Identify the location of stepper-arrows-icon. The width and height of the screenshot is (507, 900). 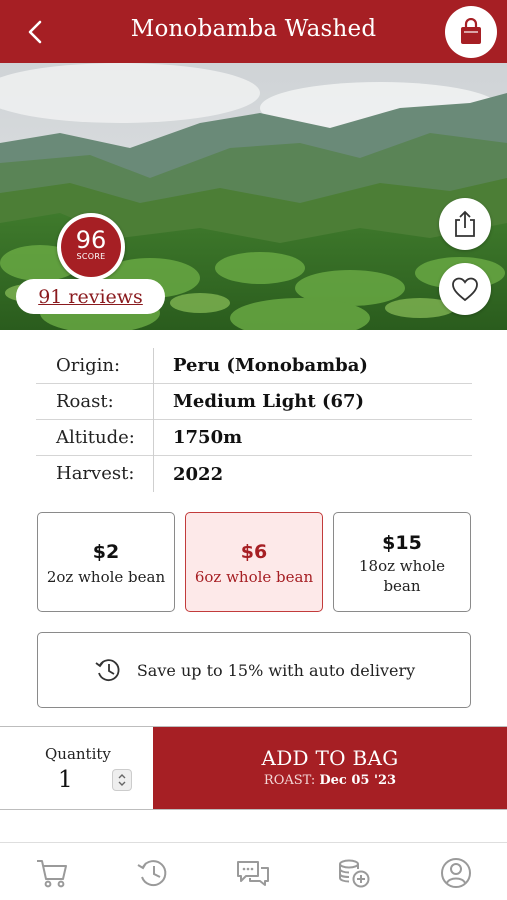
(122, 780).